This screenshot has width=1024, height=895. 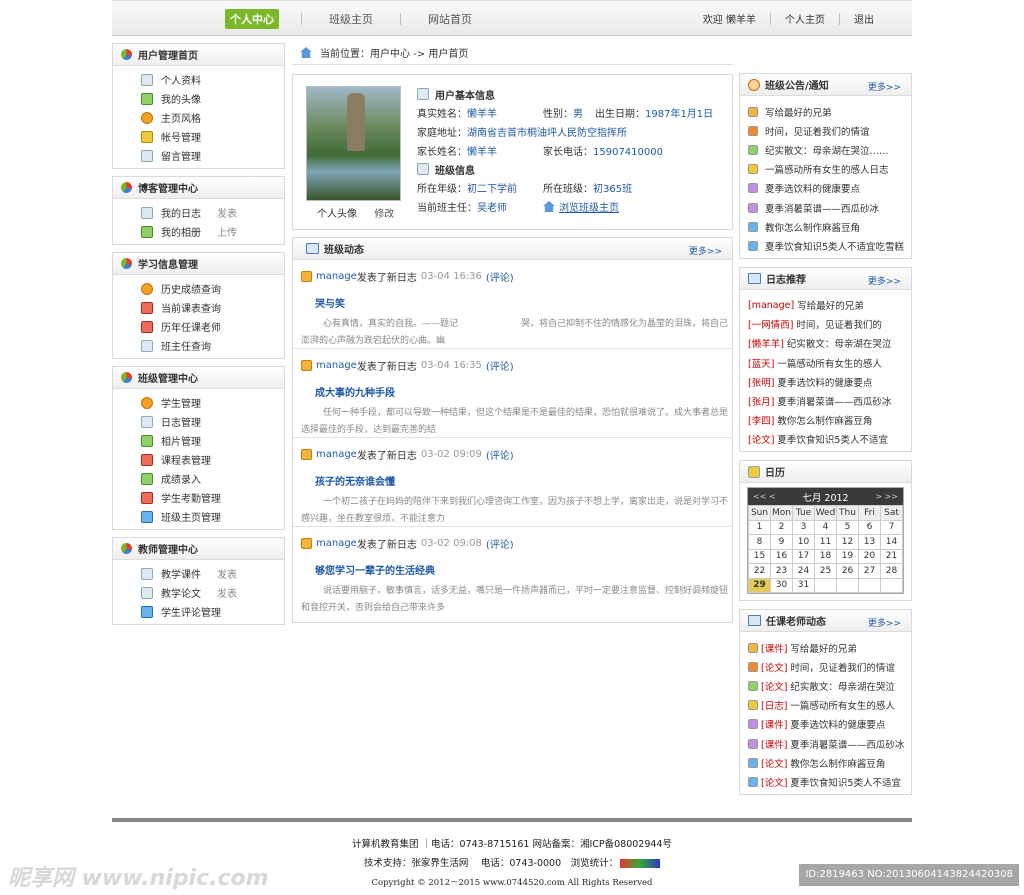 What do you see at coordinates (803, 585) in the screenshot?
I see `calendar-day: 31` at bounding box center [803, 585].